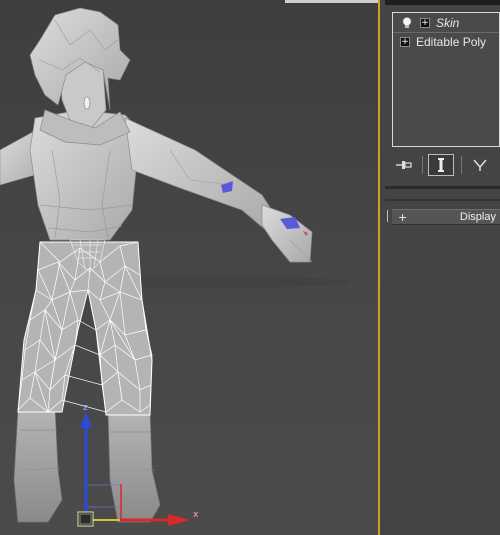 This screenshot has height=535, width=500. I want to click on modifier-label-skin: Skin, so click(448, 23).